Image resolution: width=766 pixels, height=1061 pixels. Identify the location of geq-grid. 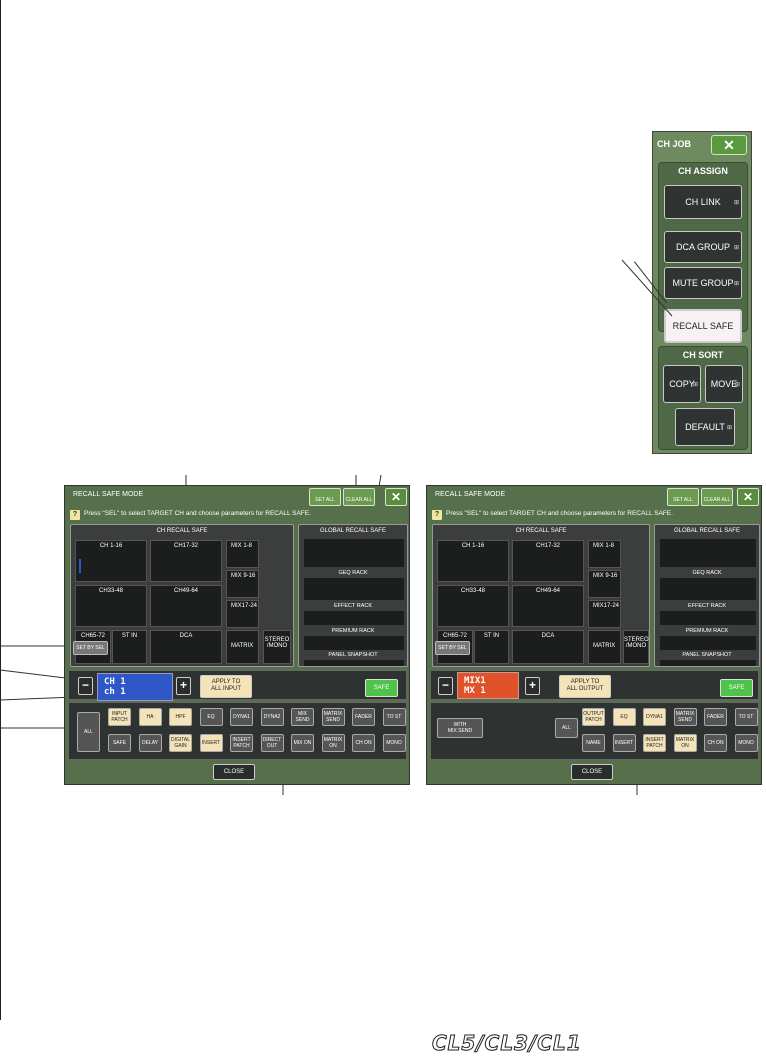
(708, 589).